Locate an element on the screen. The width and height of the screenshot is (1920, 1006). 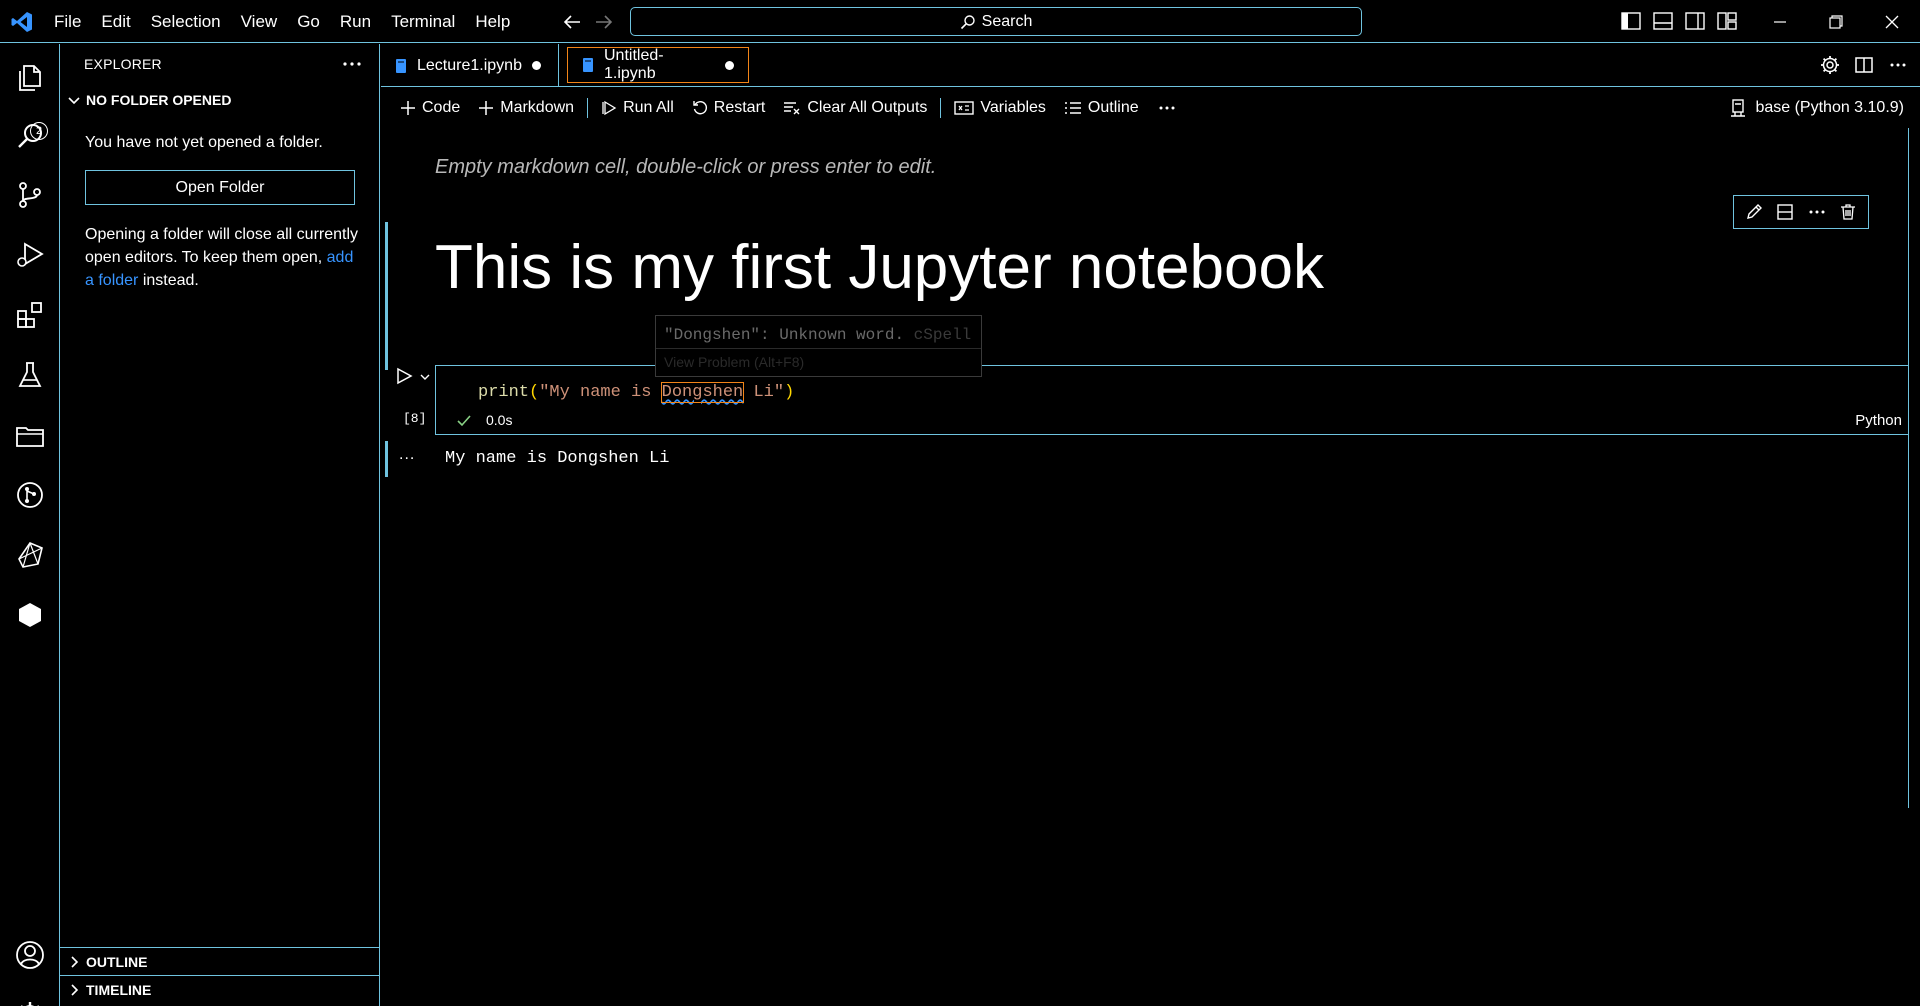
minimize-icon is located at coordinates (1780, 21).